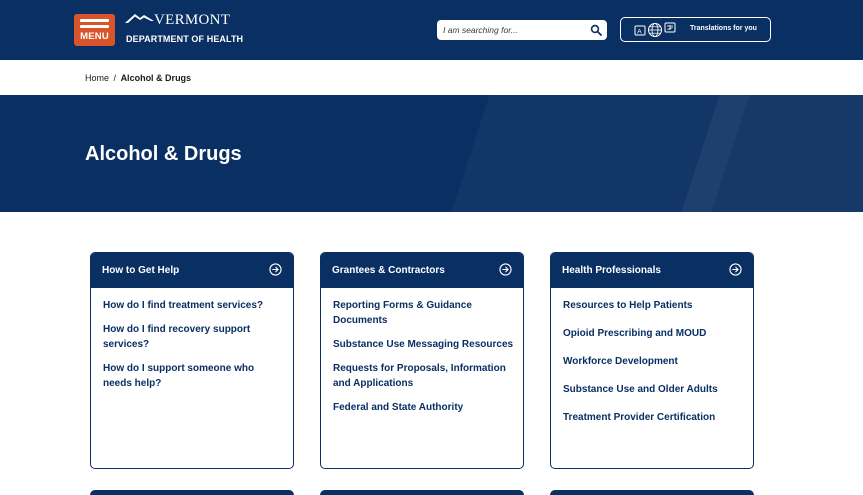 The width and height of the screenshot is (863, 495). Describe the element at coordinates (513, 30) in the screenshot. I see `search-input` at that location.